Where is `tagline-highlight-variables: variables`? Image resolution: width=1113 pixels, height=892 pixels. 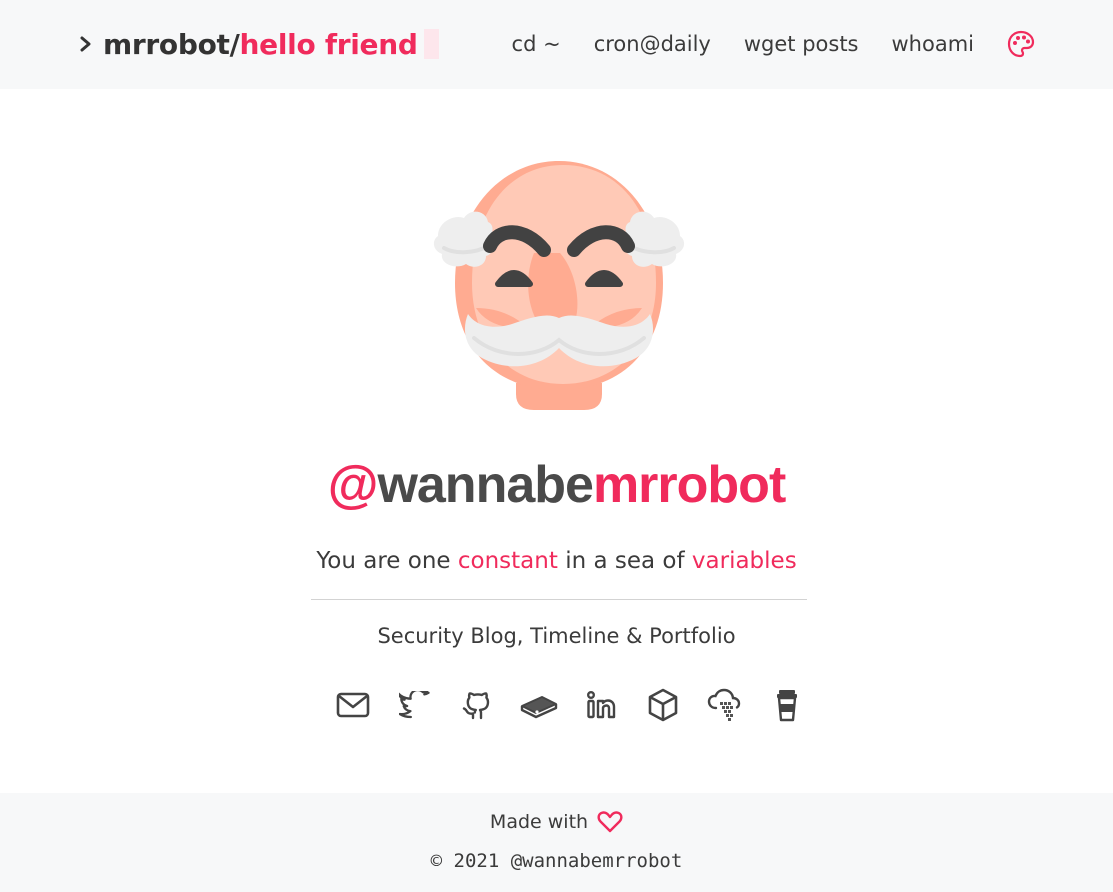 tagline-highlight-variables: variables is located at coordinates (744, 561).